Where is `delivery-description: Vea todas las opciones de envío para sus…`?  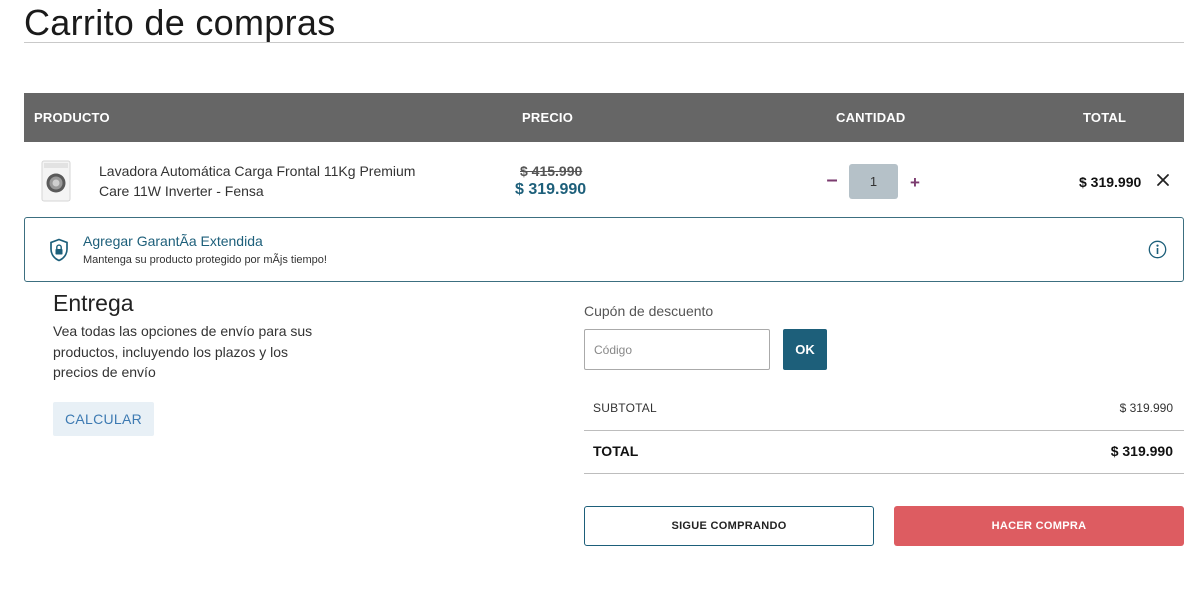 delivery-description: Vea todas las opciones de envío para sus… is located at coordinates (183, 351).